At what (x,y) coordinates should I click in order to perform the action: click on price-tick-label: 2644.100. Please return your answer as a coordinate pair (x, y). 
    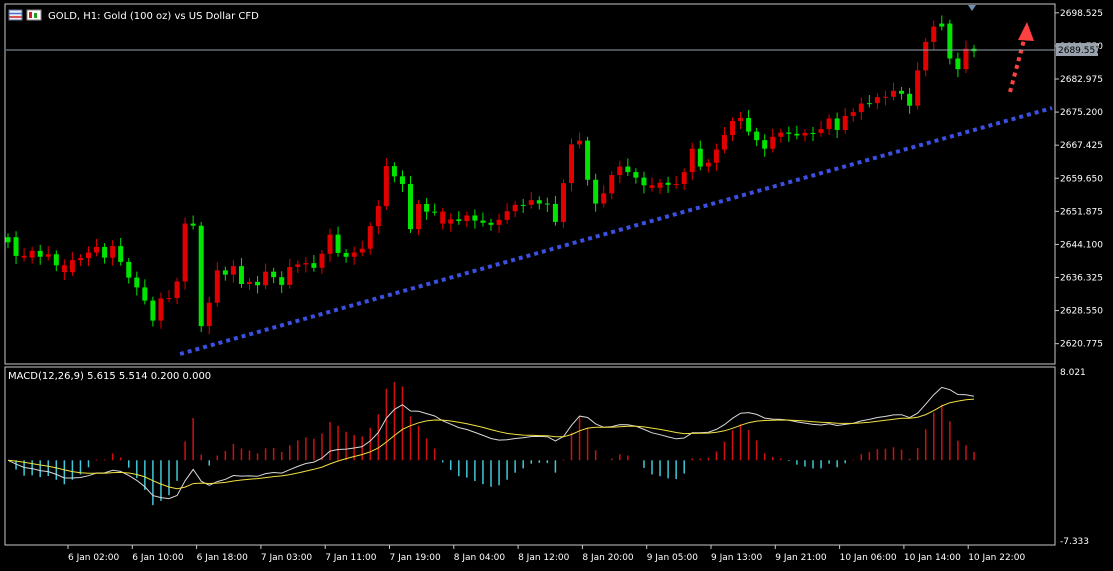
    Looking at the image, I should click on (1081, 245).